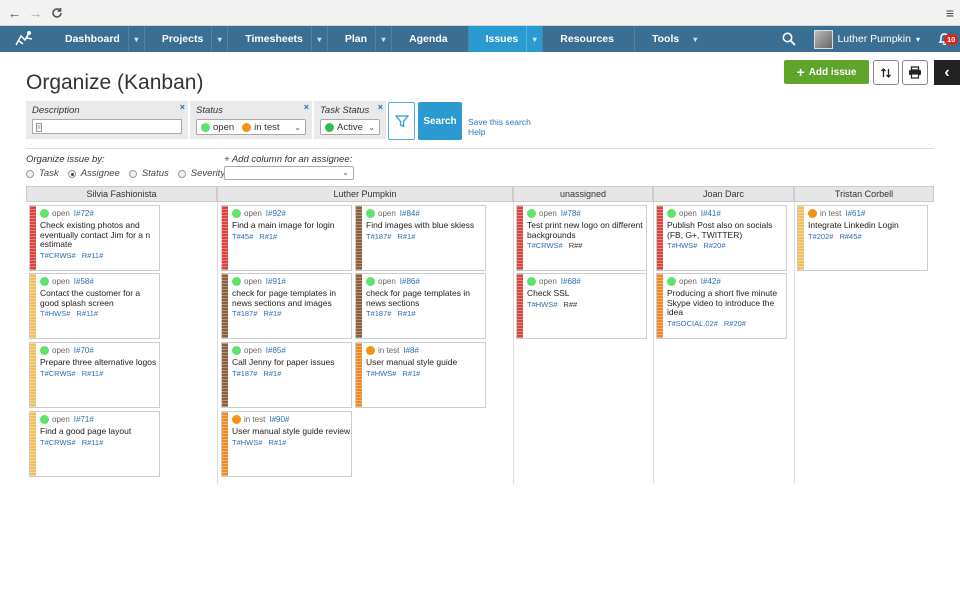 Image resolution: width=960 pixels, height=607 pixels. I want to click on search-icon, so click(789, 39).